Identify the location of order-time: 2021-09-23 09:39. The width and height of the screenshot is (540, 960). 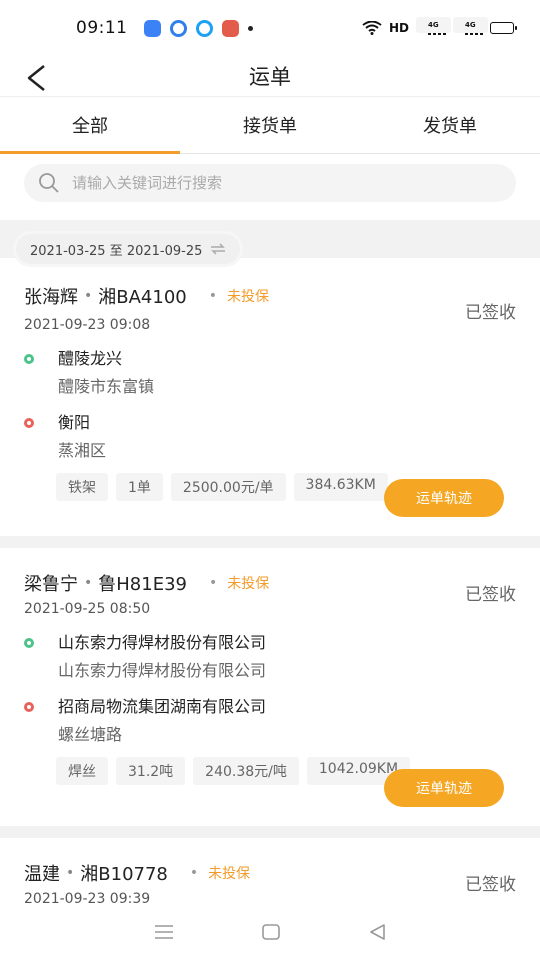
(87, 897).